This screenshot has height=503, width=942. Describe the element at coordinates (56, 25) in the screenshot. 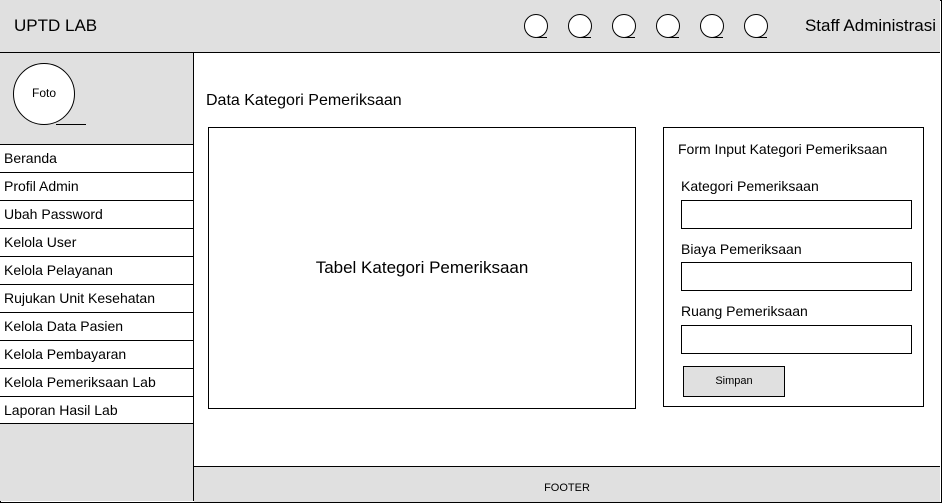

I see `app-title: UPTD LAB` at that location.